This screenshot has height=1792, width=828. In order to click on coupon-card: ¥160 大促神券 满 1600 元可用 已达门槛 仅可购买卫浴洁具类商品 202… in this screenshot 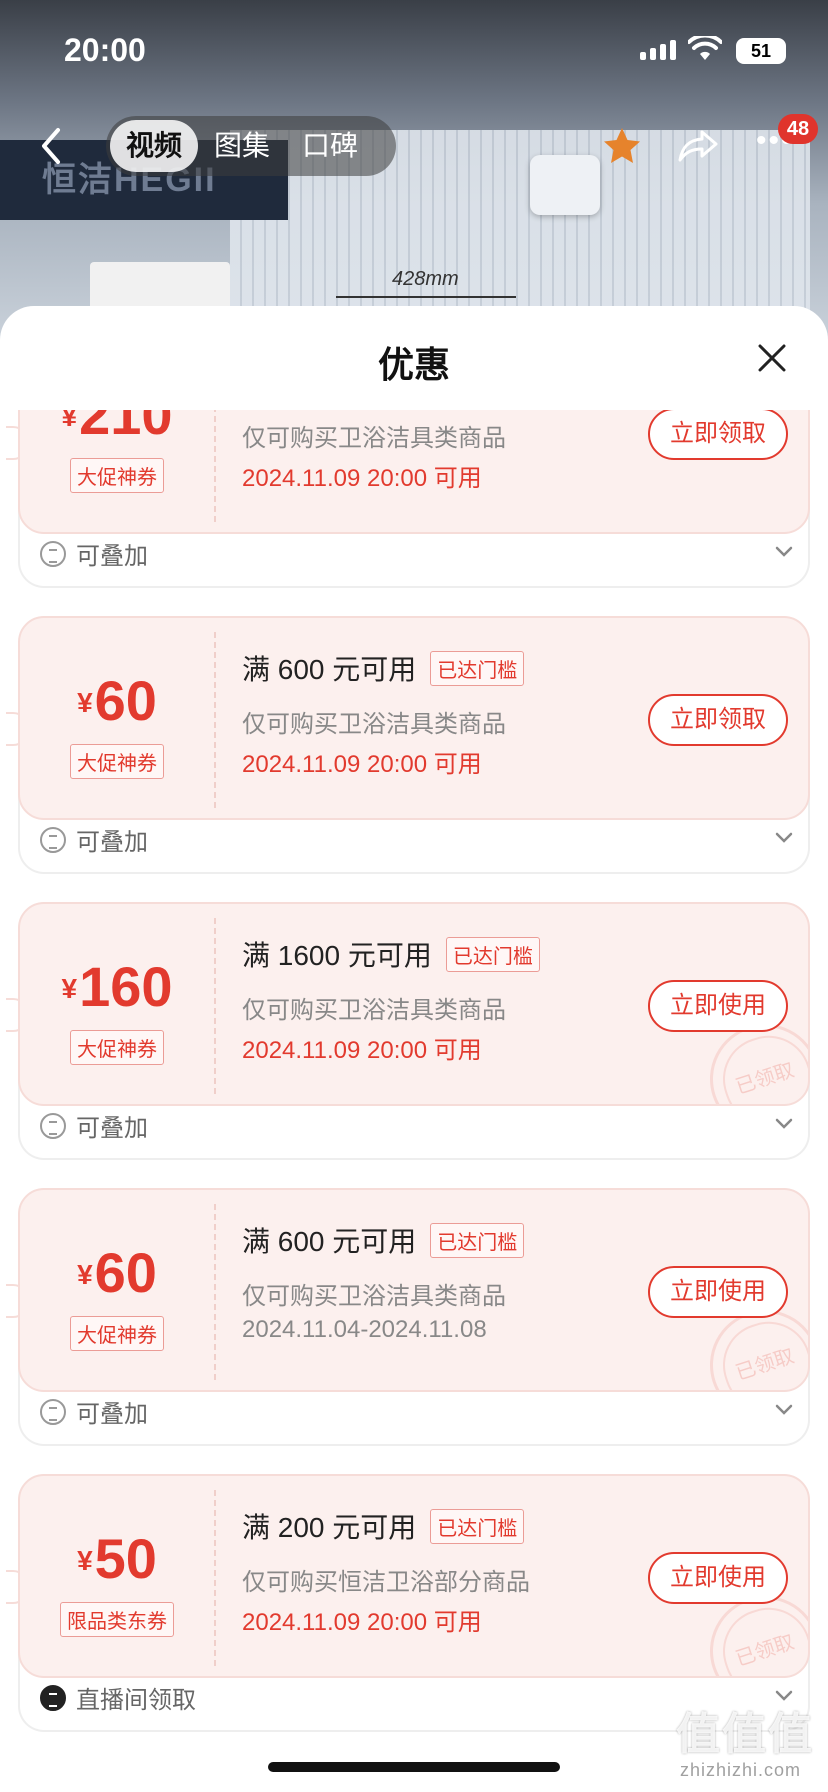, I will do `click(408, 1031)`.